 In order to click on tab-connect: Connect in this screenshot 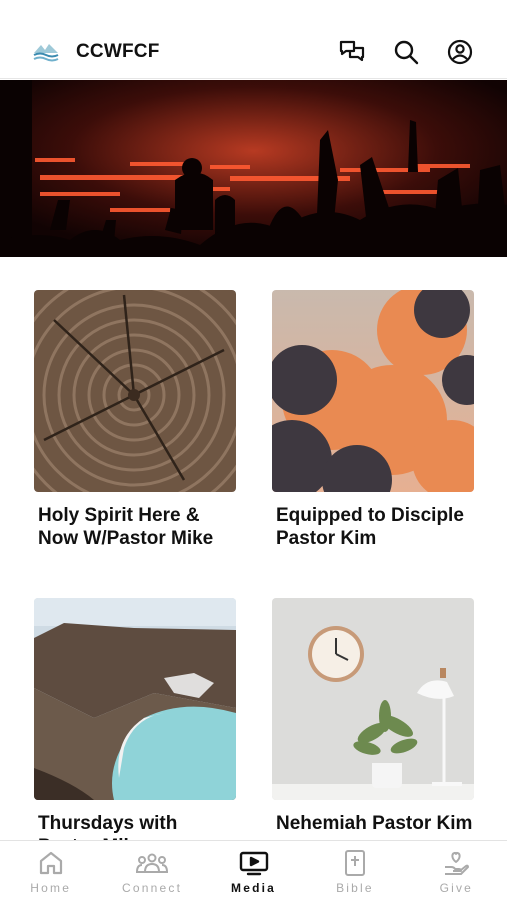, I will do `click(151, 870)`.